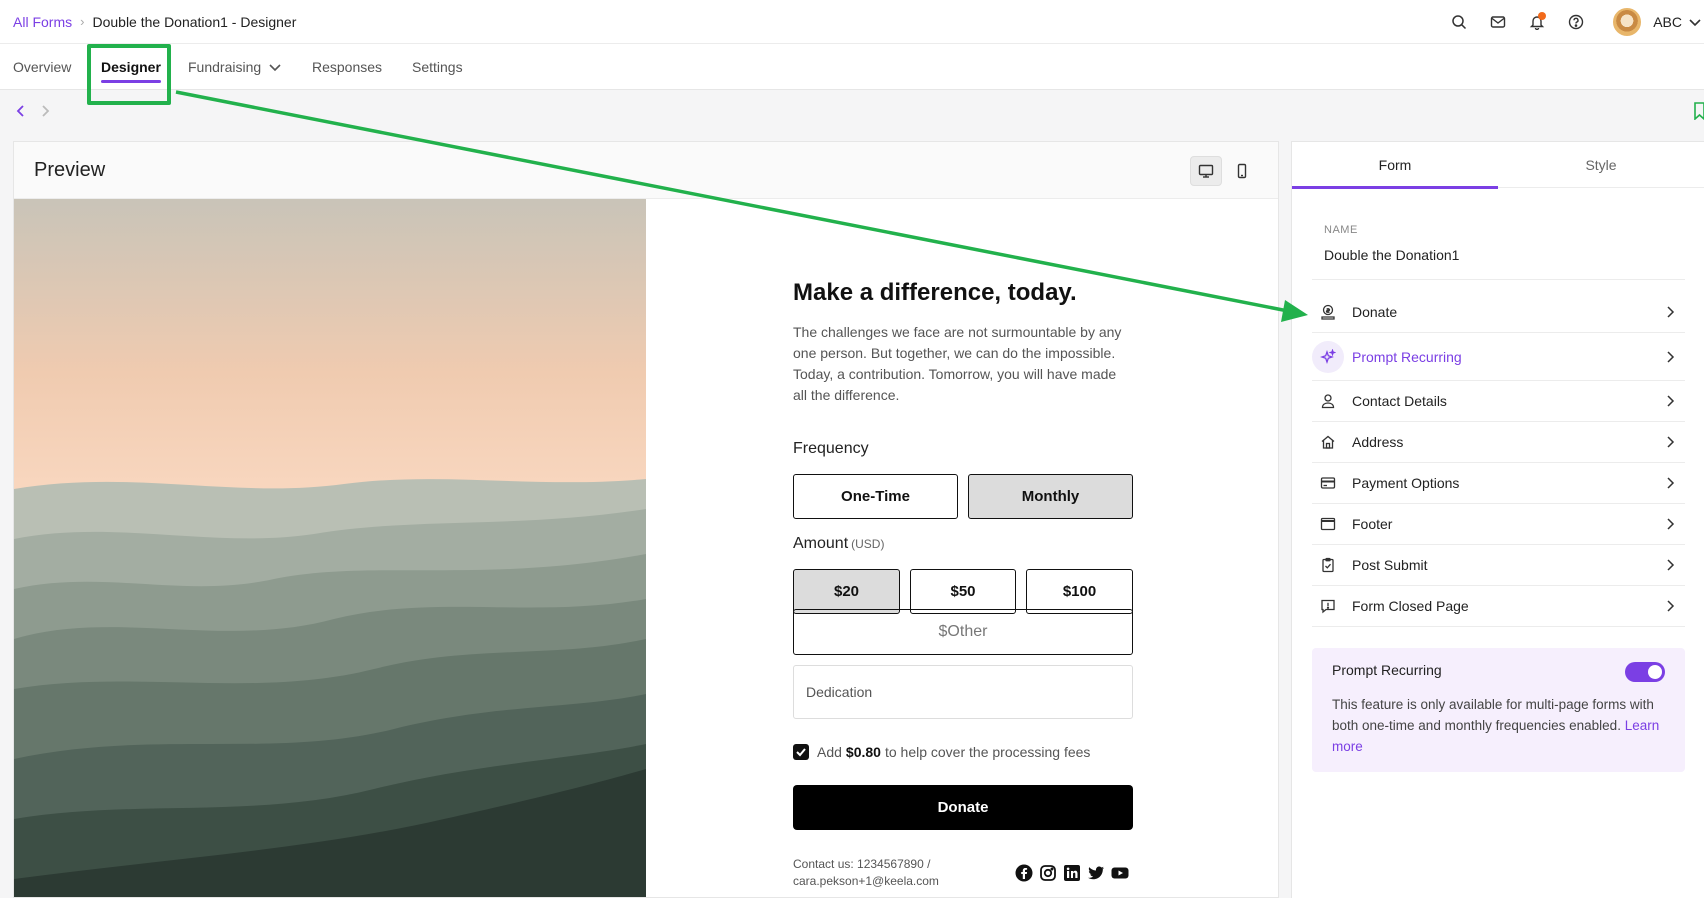 This screenshot has height=898, width=1704. I want to click on form-name-label: NAME, so click(1341, 230).